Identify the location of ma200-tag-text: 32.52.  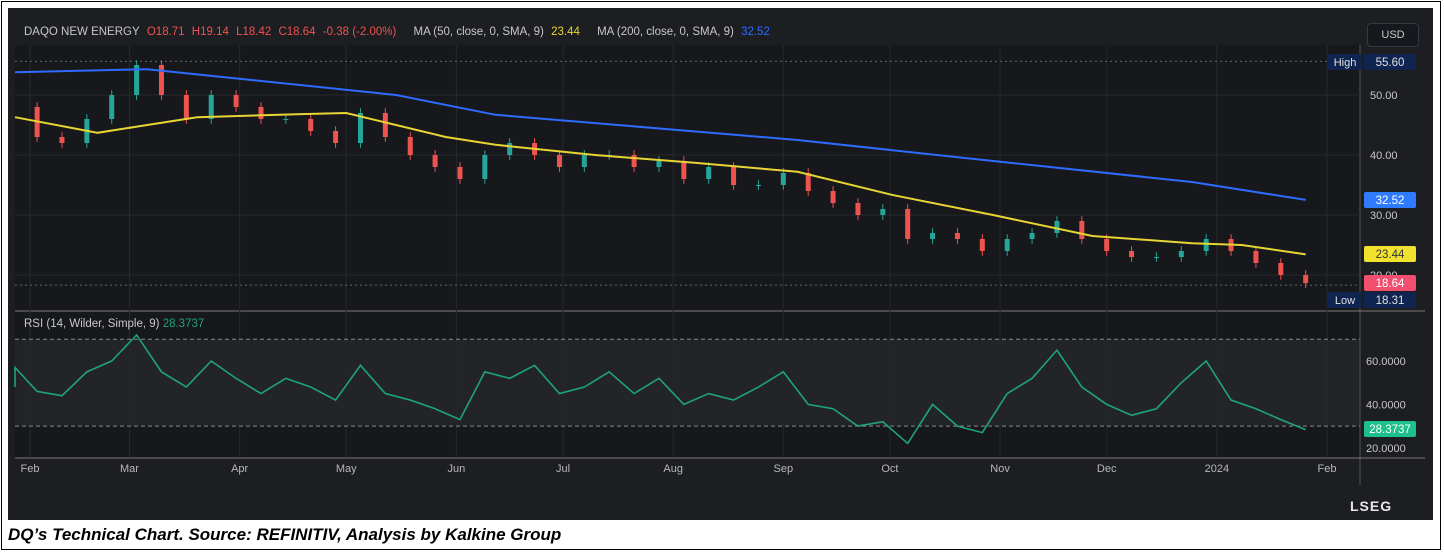
(1390, 201).